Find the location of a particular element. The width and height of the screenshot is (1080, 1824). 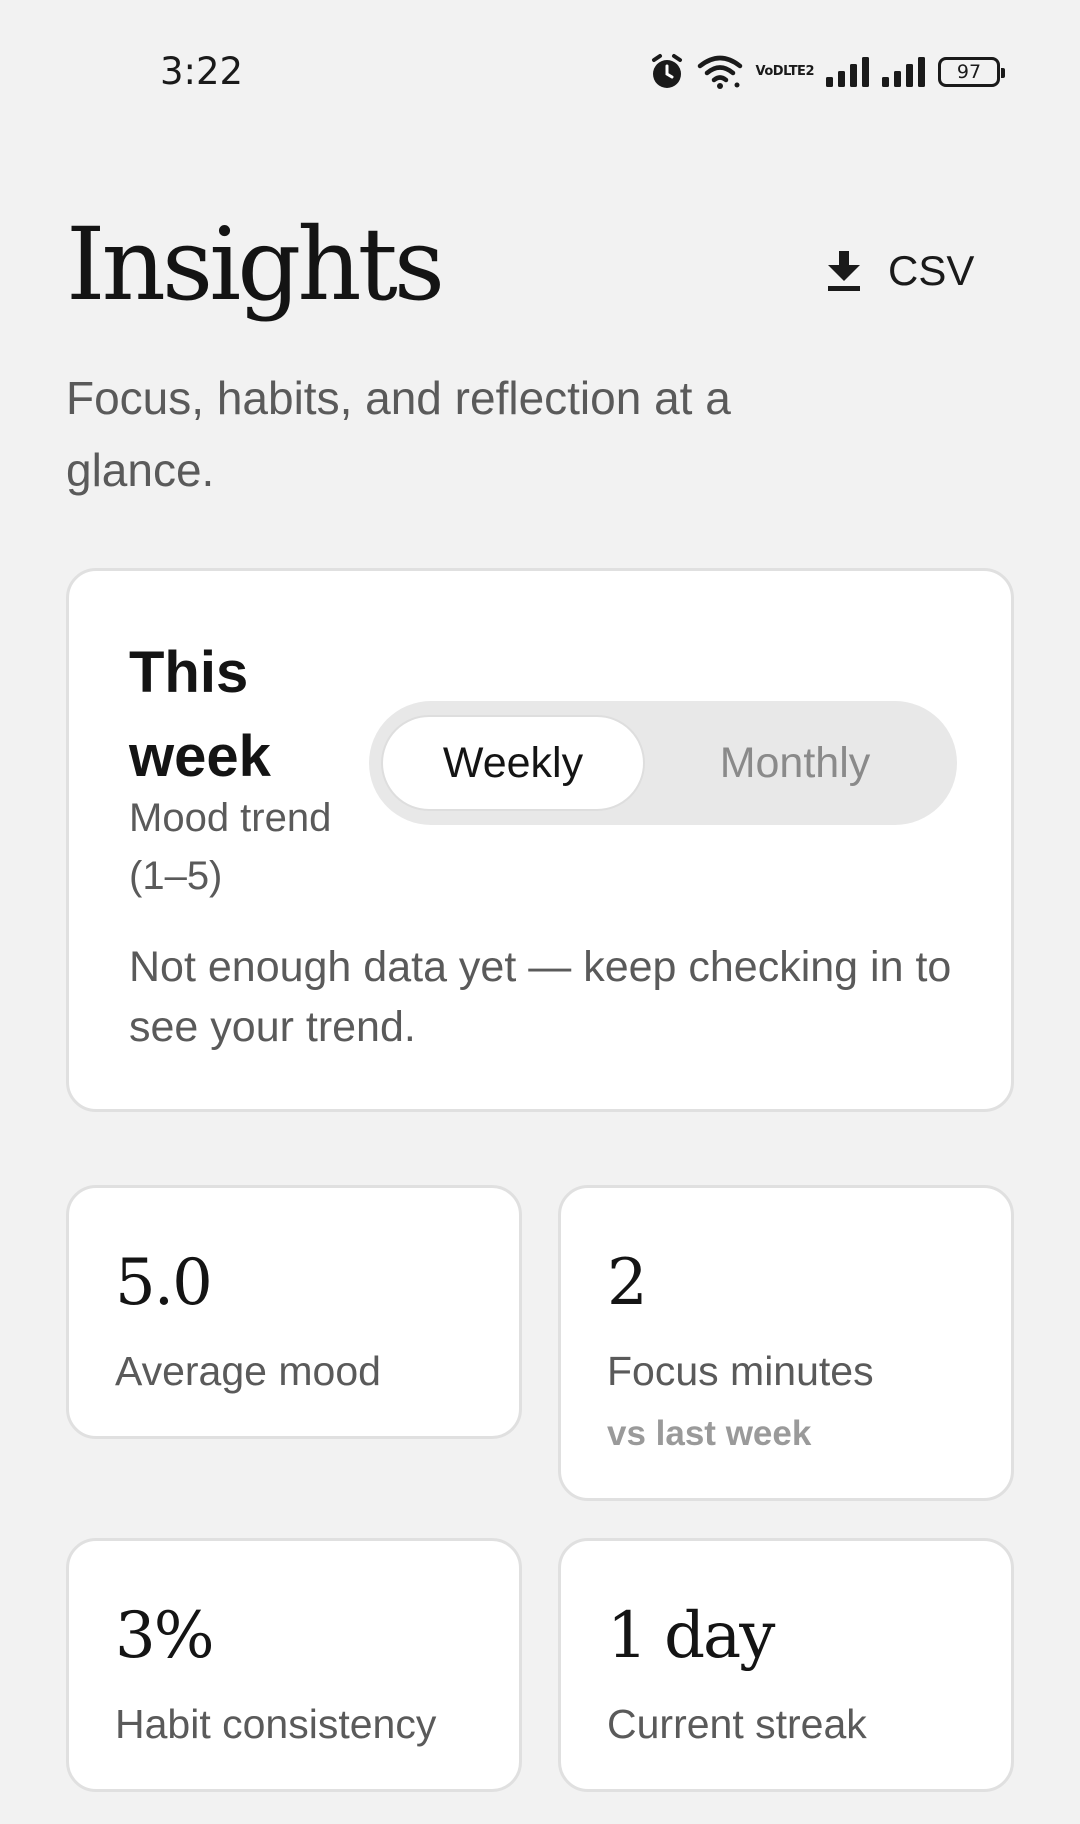

wifi-icon is located at coordinates (720, 72).